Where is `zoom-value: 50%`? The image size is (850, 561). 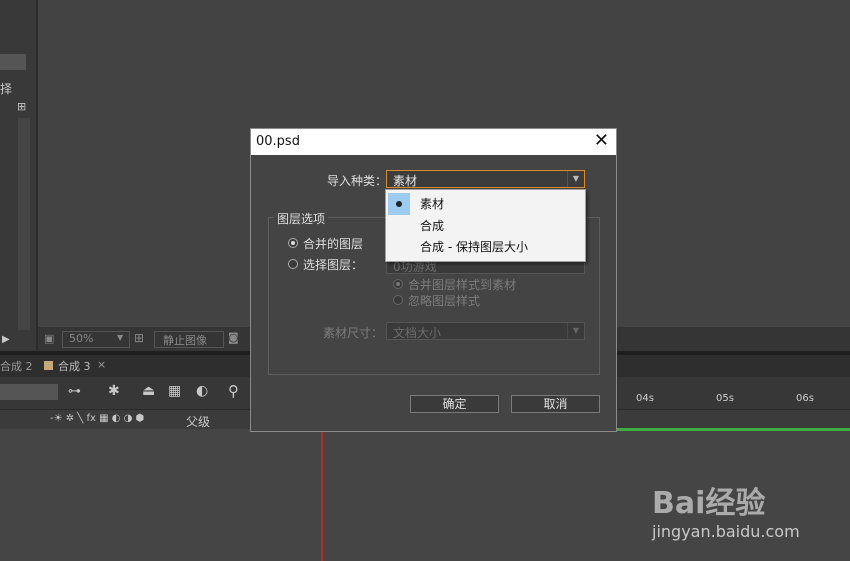
zoom-value: 50% is located at coordinates (81, 338).